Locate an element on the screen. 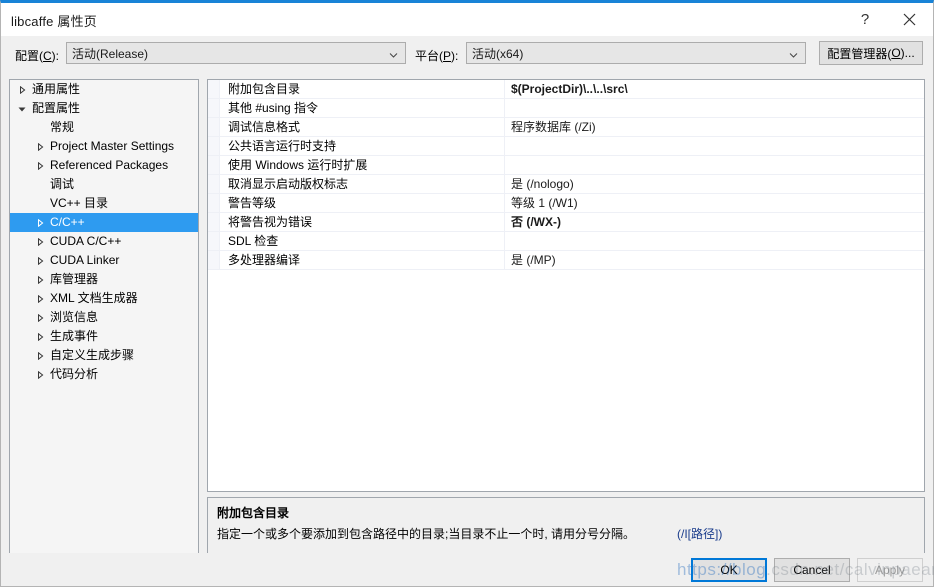  property-row: 公共语言运行时支持 is located at coordinates (566, 146).